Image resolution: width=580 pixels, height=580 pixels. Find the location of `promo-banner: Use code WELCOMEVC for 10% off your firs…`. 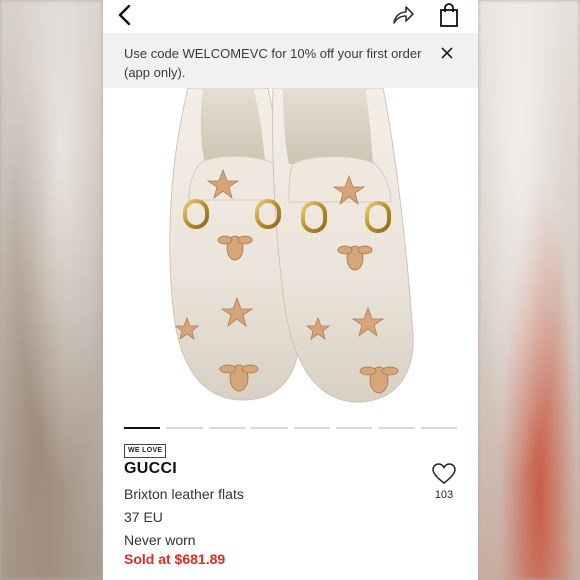

promo-banner: Use code WELCOMEVC for 10% off your firs… is located at coordinates (290, 60).